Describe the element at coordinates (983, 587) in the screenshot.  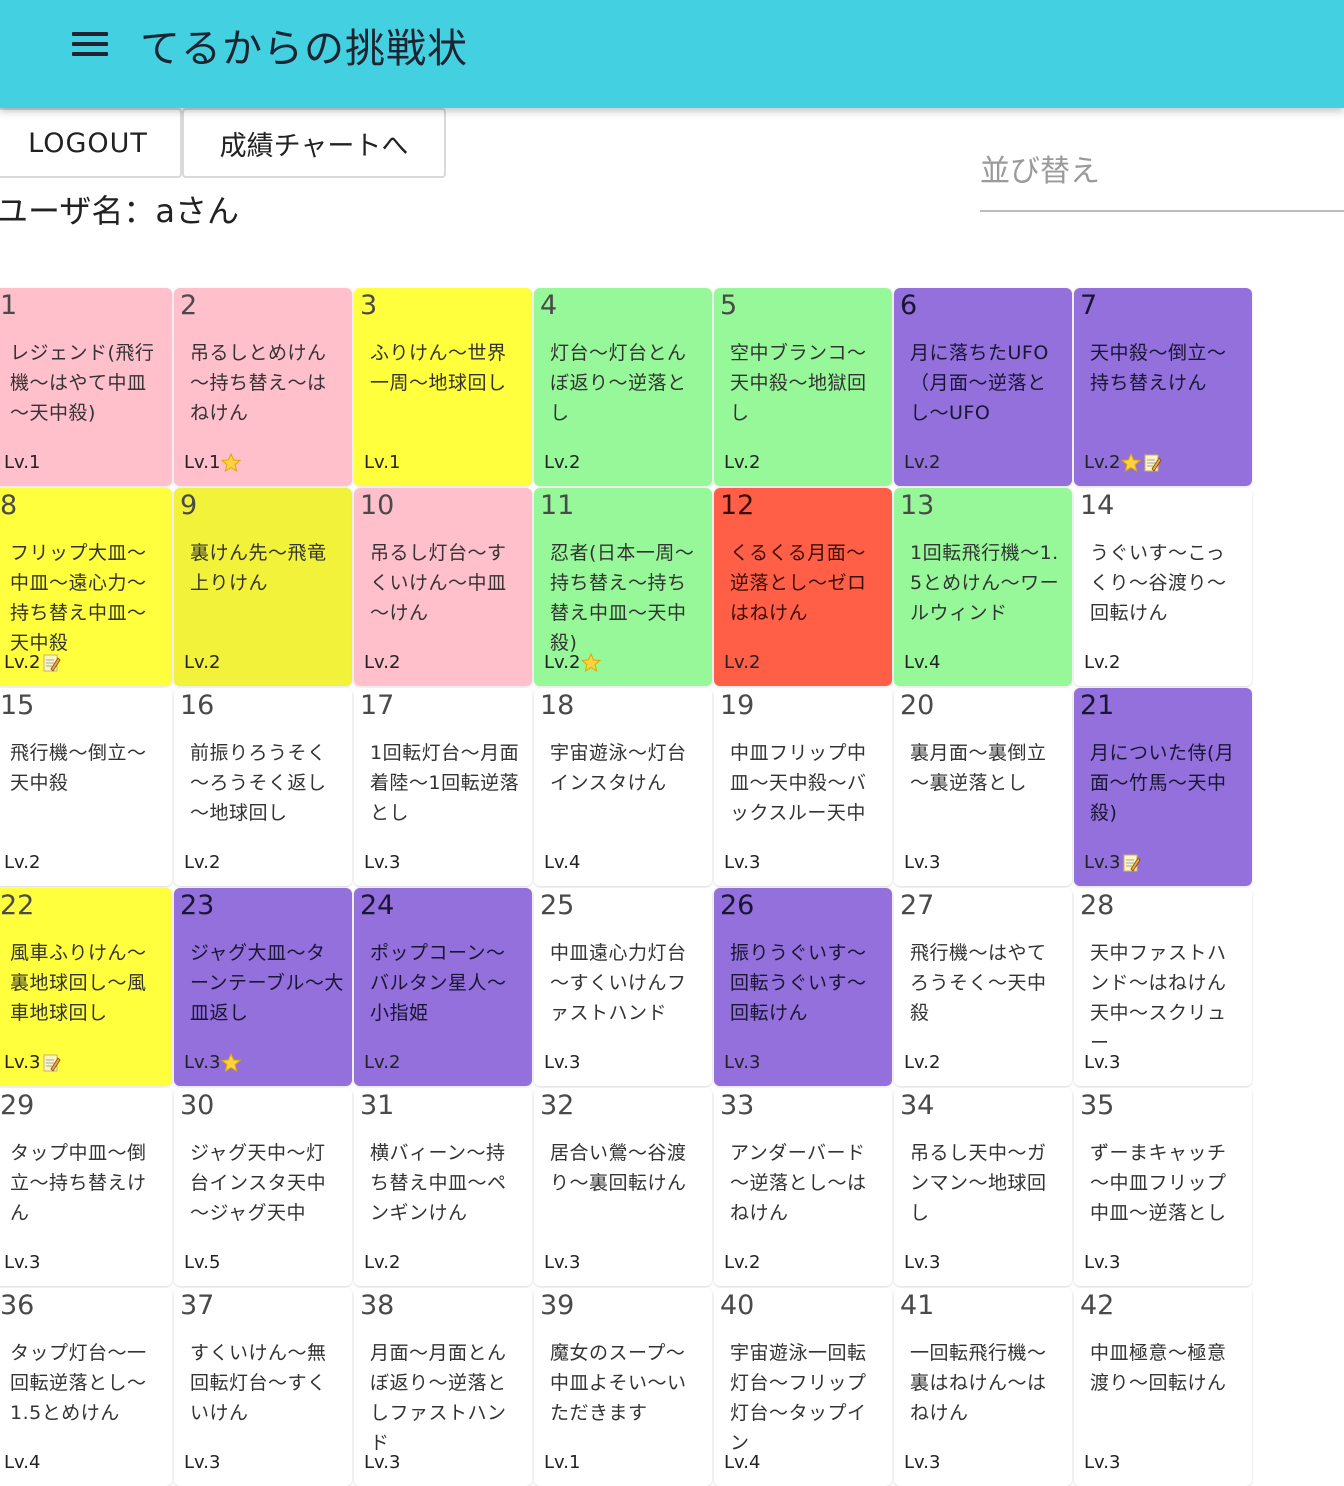
I see `trick-card: 13 1回転飛行機～1.5とめけん～ワールウィンド Lv.4` at that location.